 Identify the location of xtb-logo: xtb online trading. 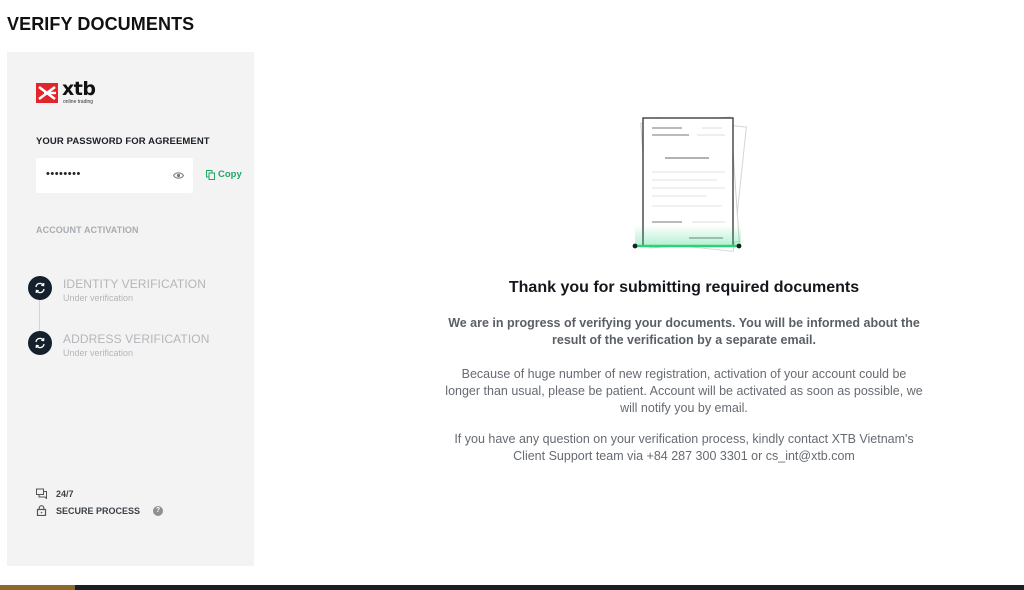
(71, 92).